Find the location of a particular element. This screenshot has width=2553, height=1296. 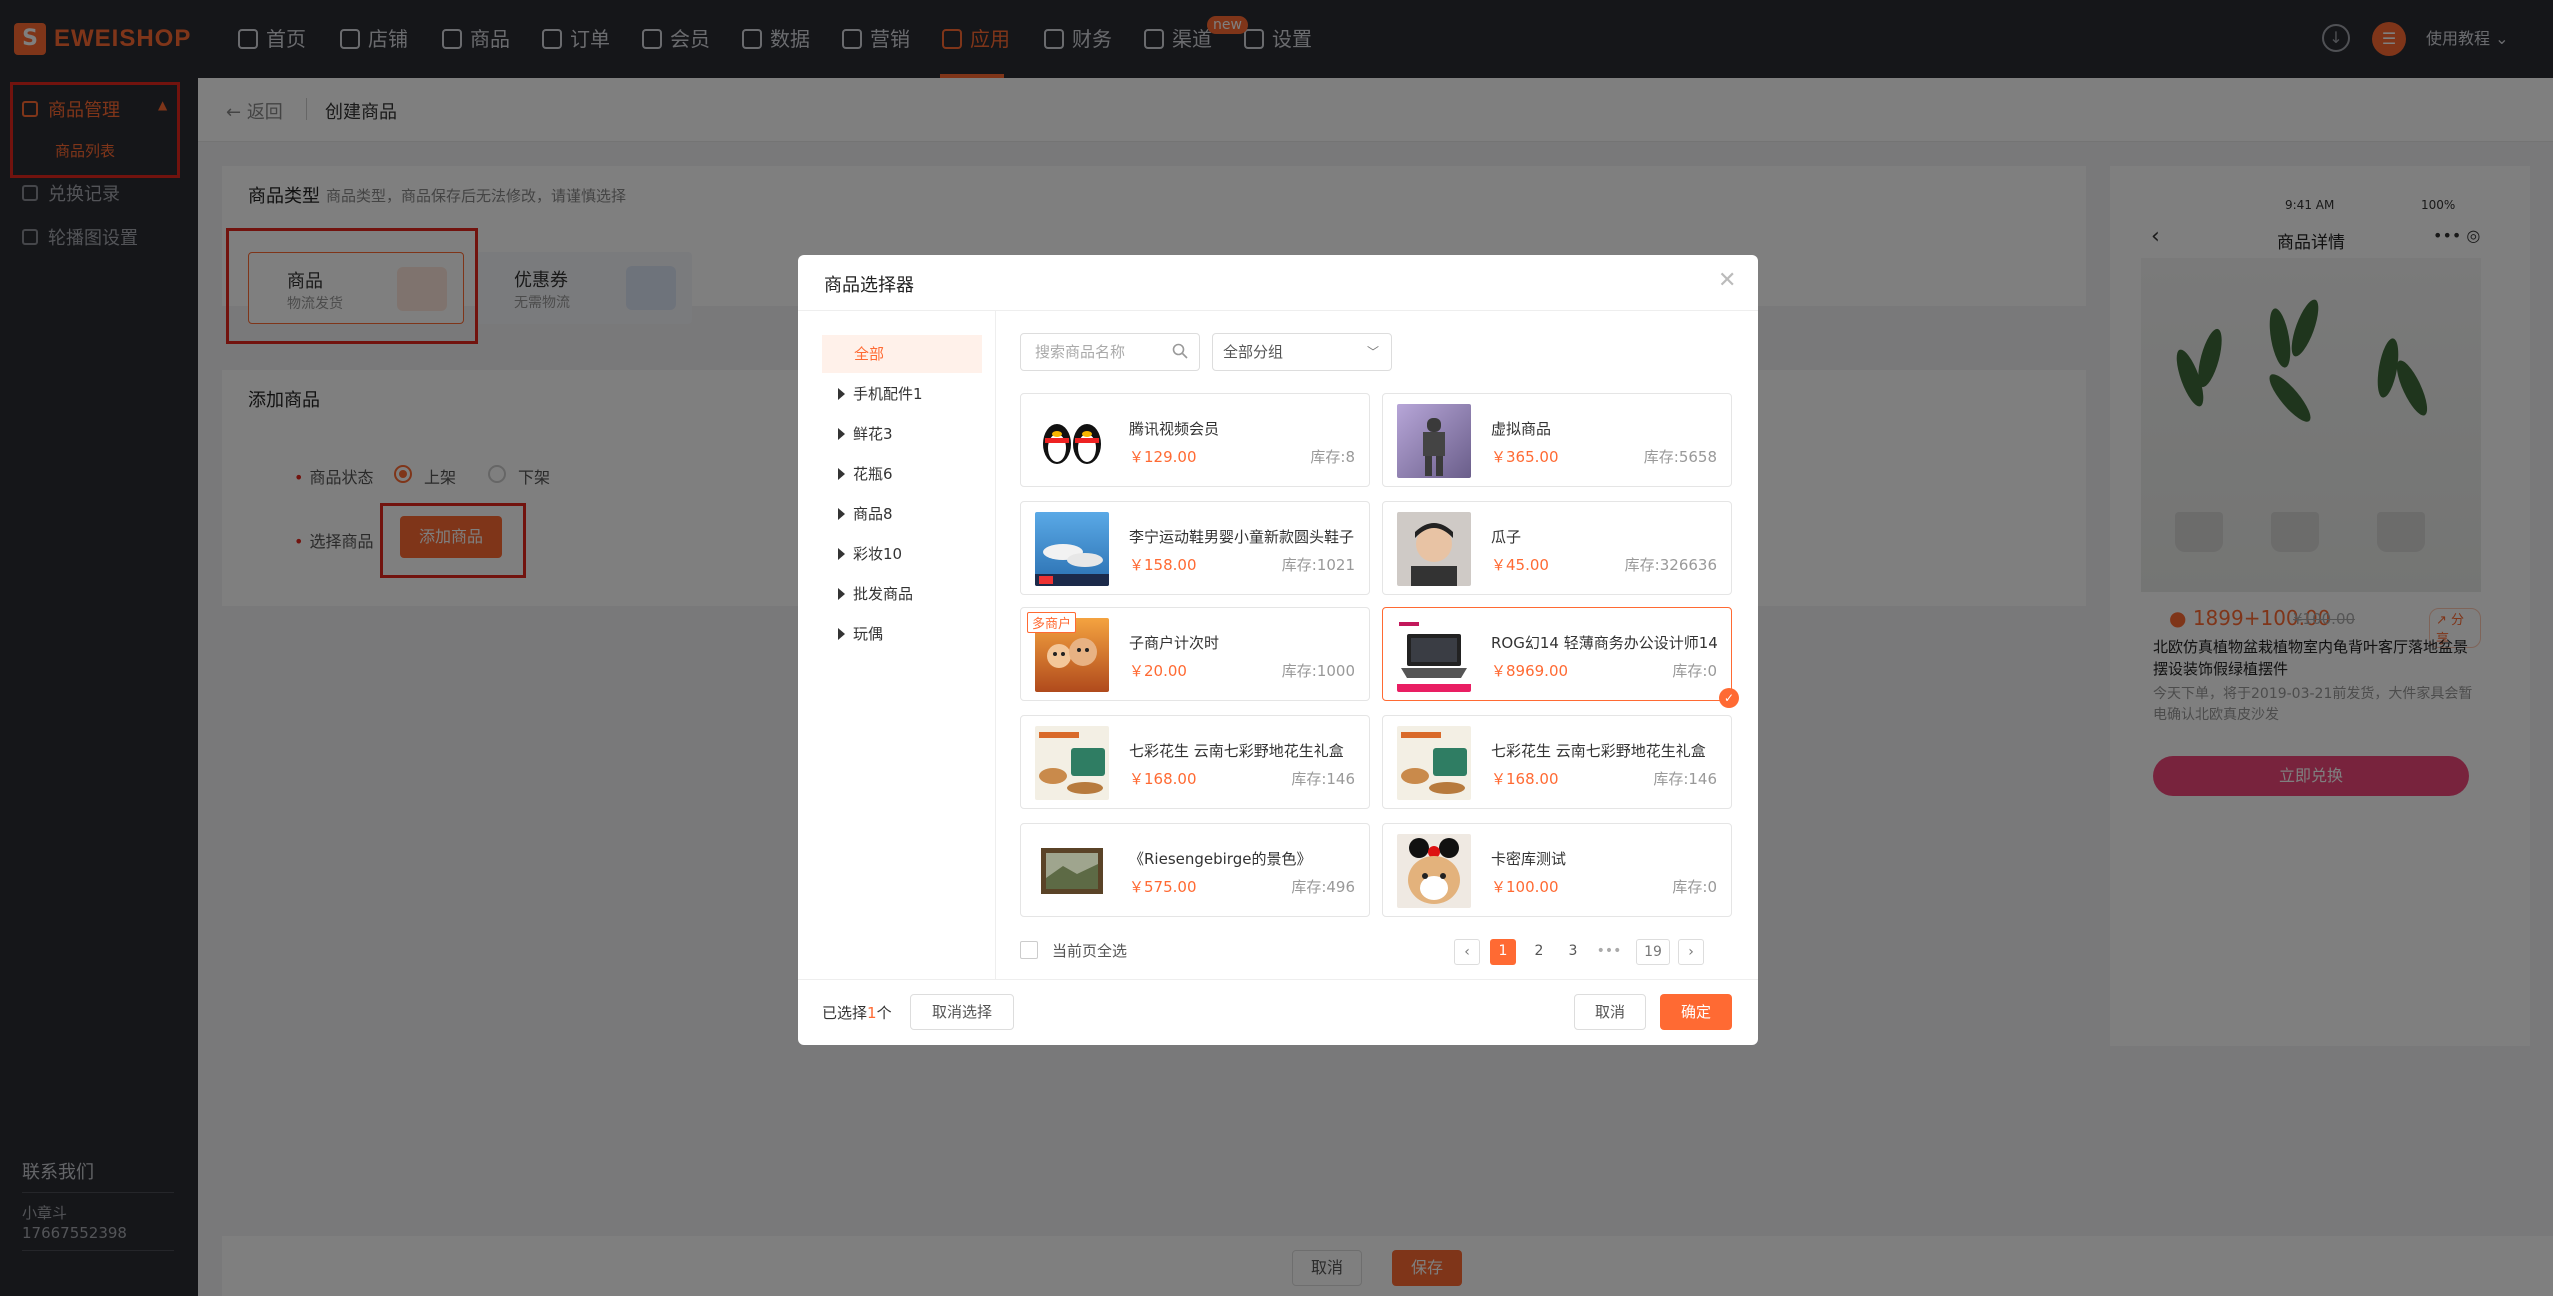

goods-stock: 库存:496 is located at coordinates (1323, 887).